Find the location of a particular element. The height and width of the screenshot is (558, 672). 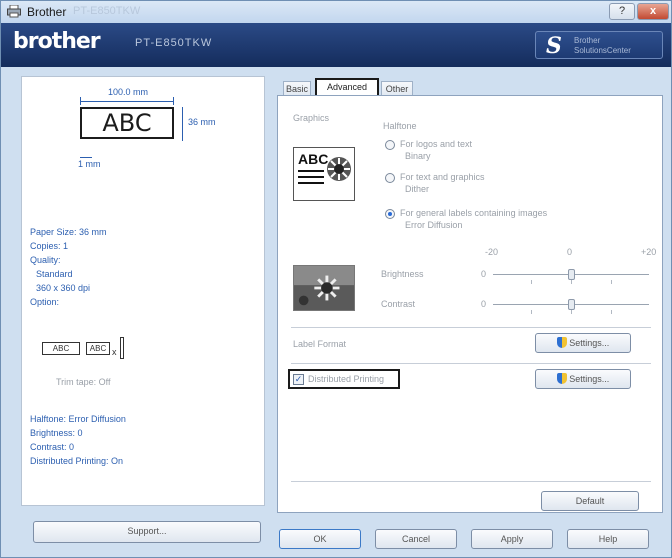

solutions-center-label: Brother SolutionsCenter is located at coordinates (602, 45).